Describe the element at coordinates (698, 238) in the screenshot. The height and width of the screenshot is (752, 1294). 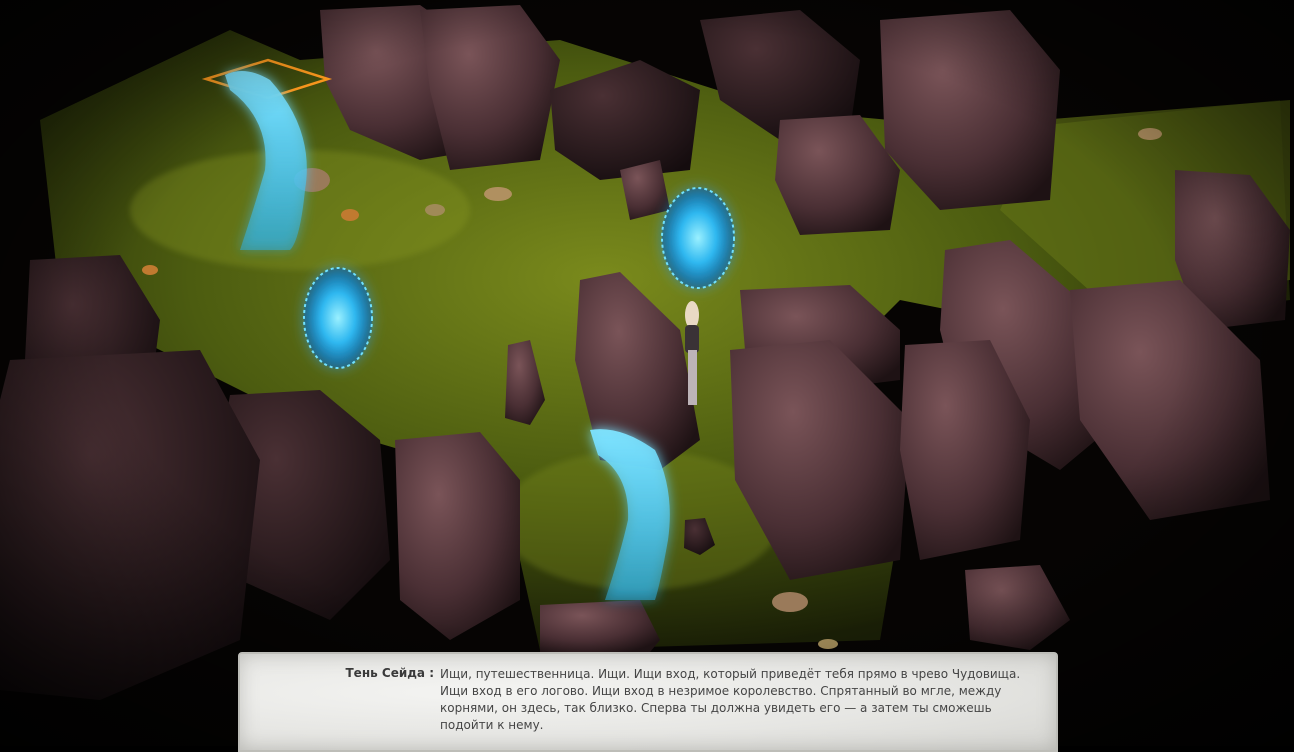
I see `portal-right` at that location.